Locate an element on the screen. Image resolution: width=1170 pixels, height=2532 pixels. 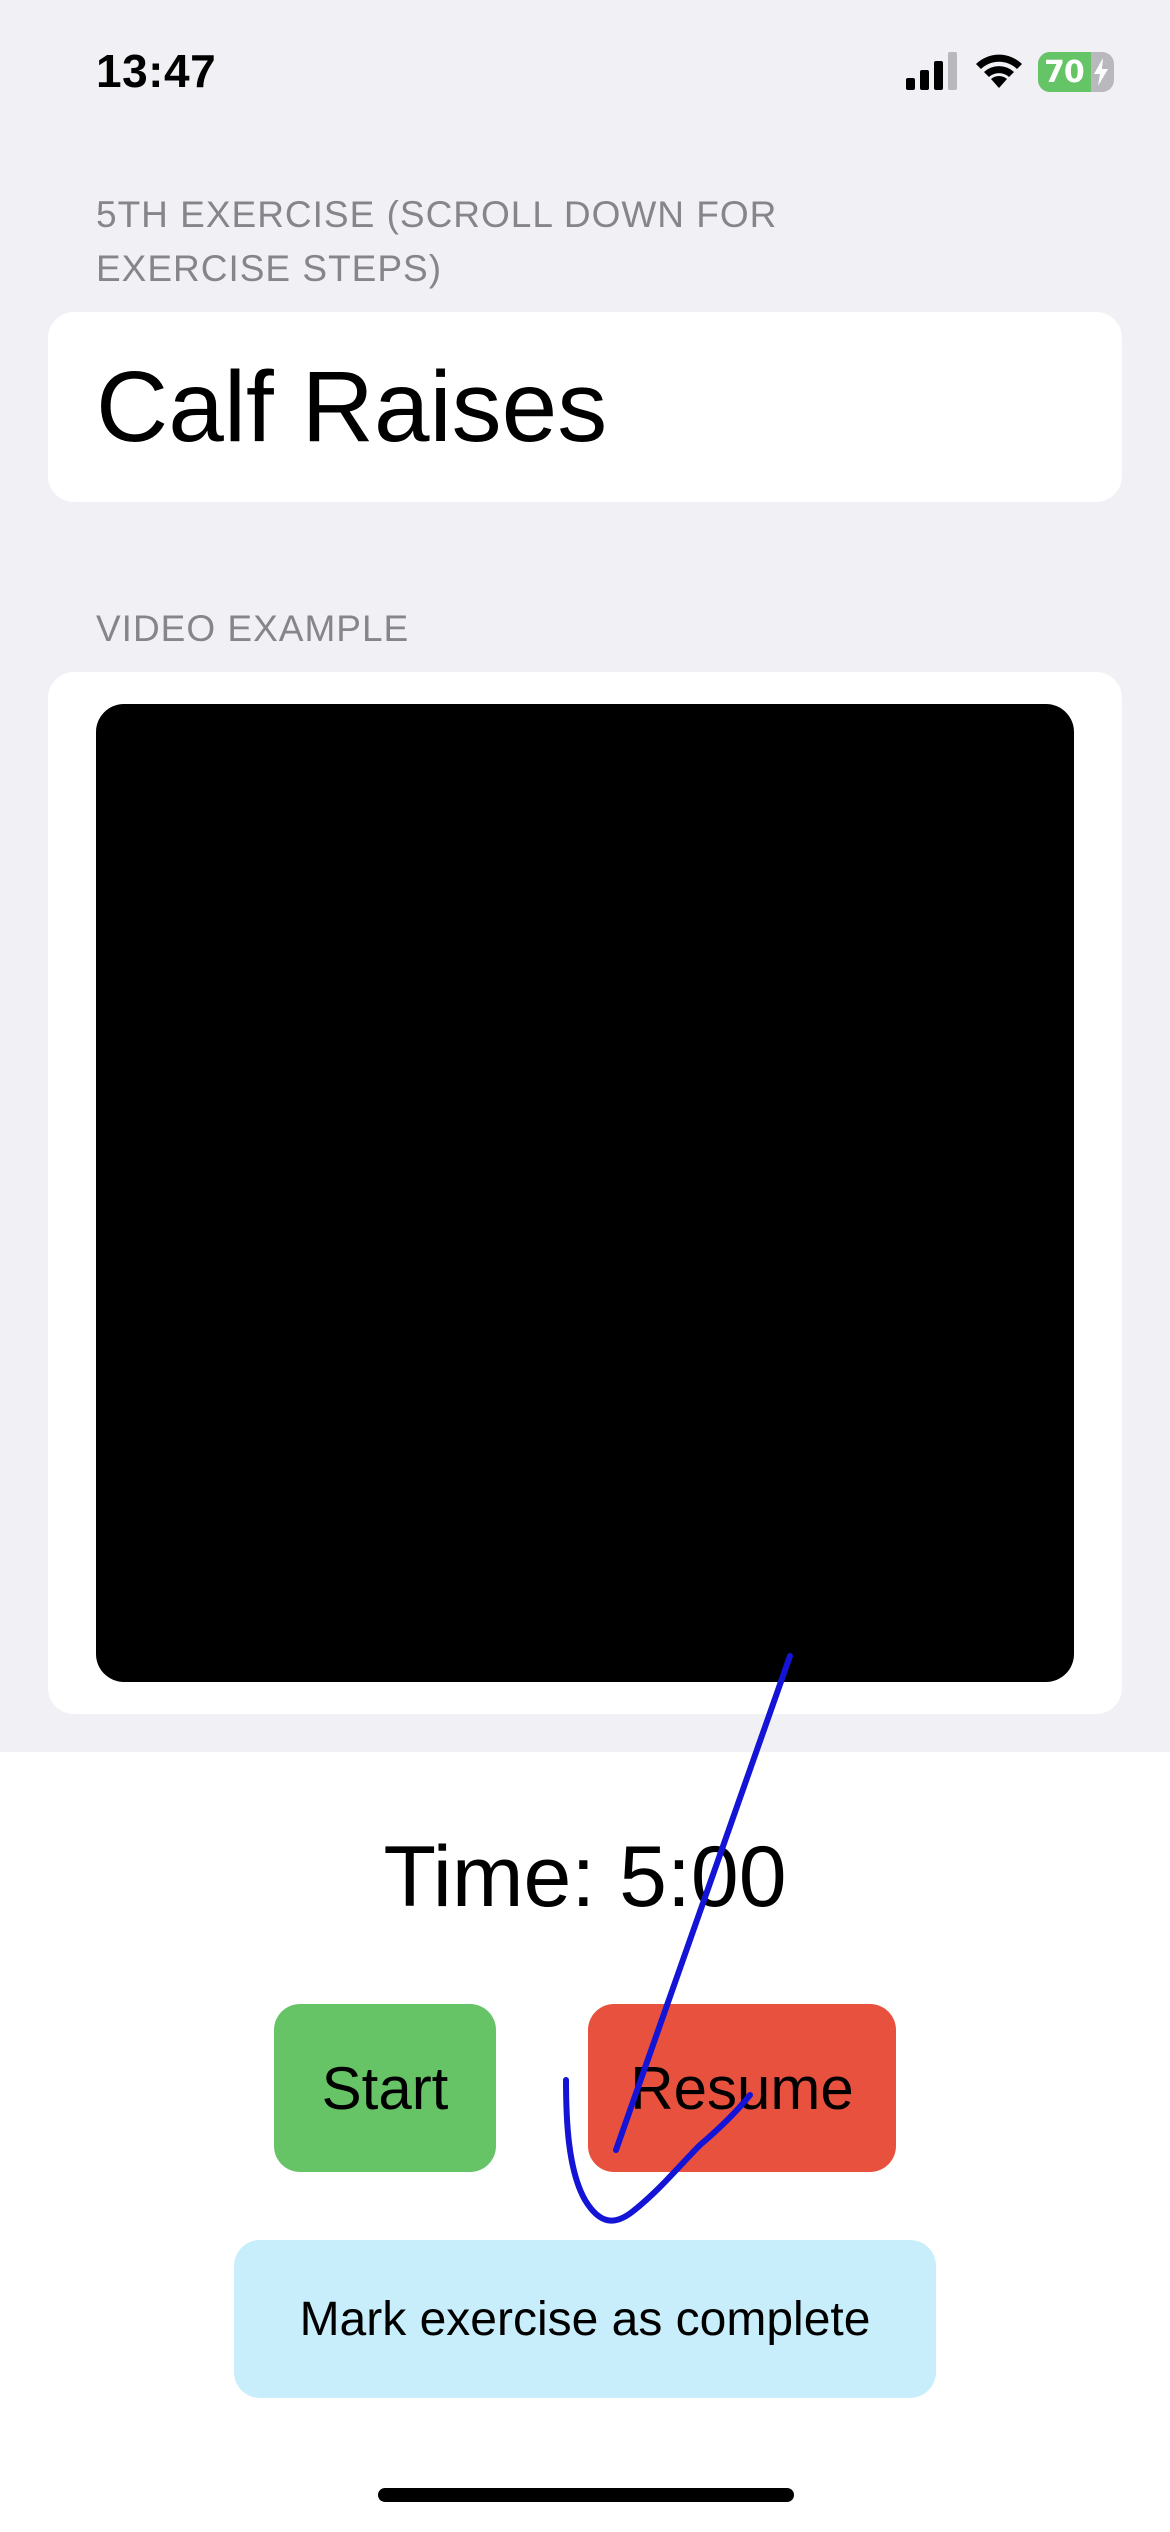
video-section-header: VIDEO EXAMPLE is located at coordinates (253, 628).